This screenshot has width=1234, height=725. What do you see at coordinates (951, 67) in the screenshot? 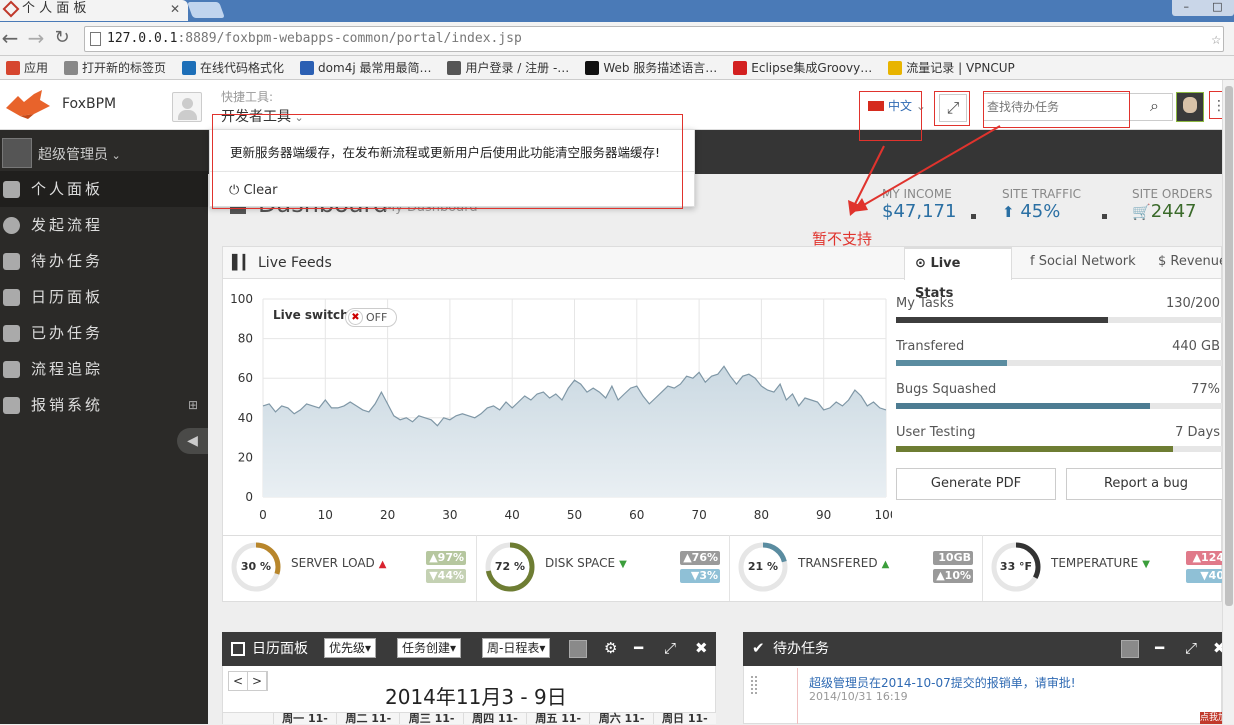
I see `bookmark-item: 流量记录 | VPNCUP` at bounding box center [951, 67].